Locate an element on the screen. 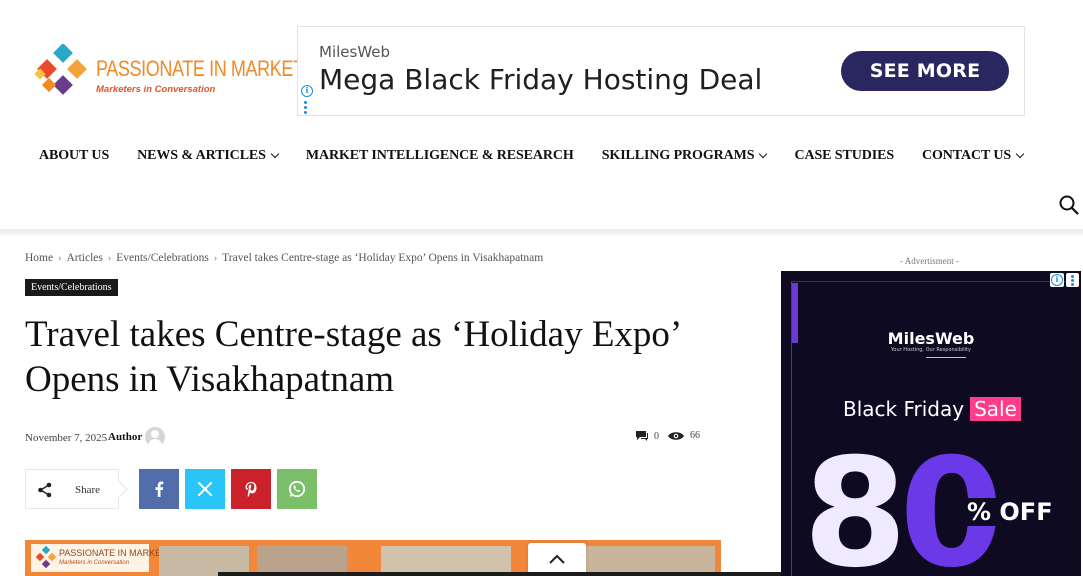 The height and width of the screenshot is (576, 1083). sale-badge: Sale is located at coordinates (995, 409).